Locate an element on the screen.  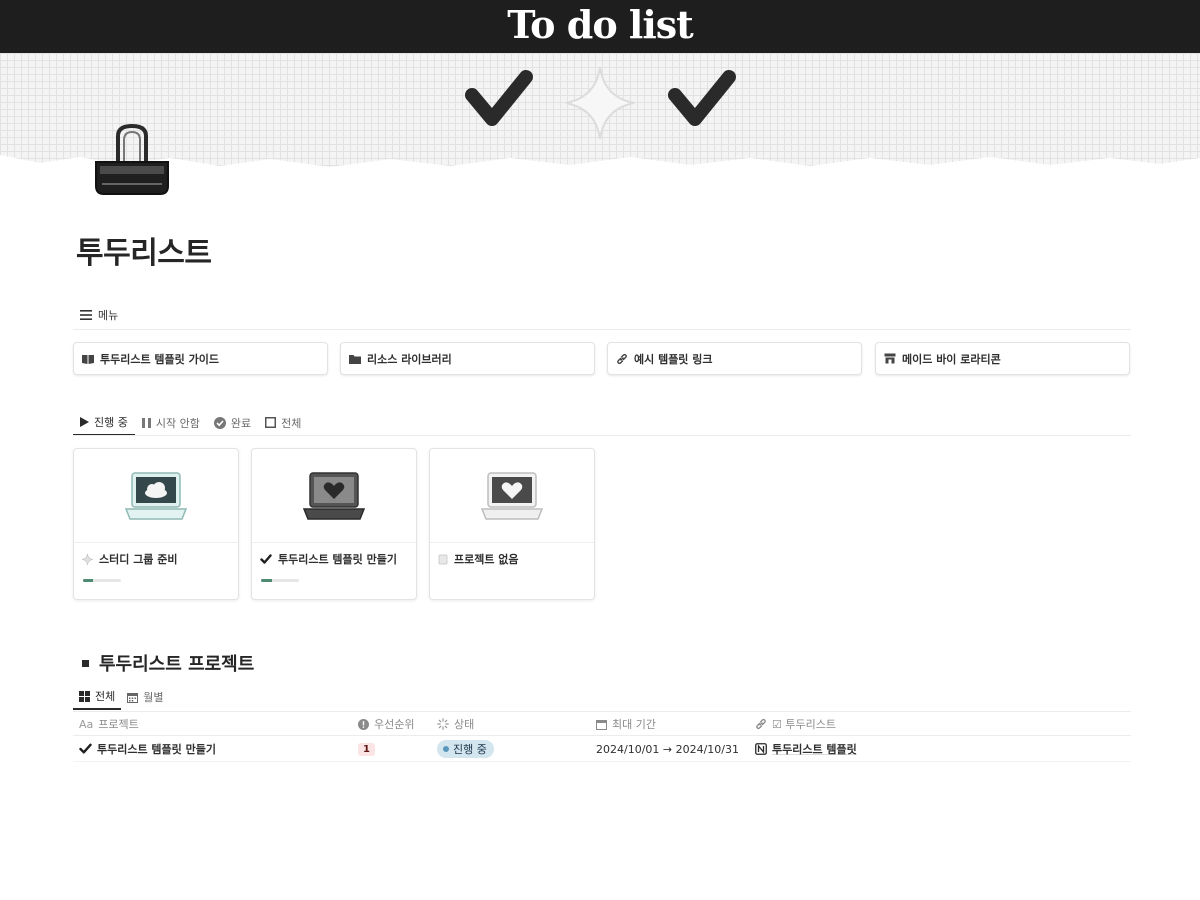
grid-icon is located at coordinates (84, 696).